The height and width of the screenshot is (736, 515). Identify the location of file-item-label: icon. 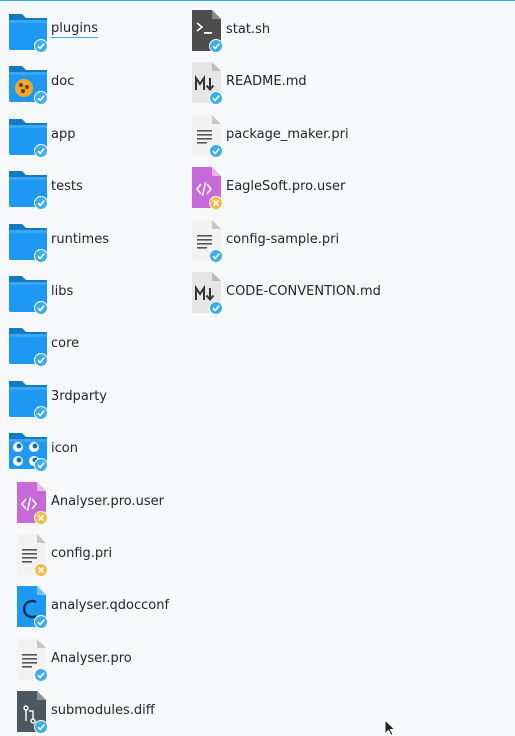
(64, 448).